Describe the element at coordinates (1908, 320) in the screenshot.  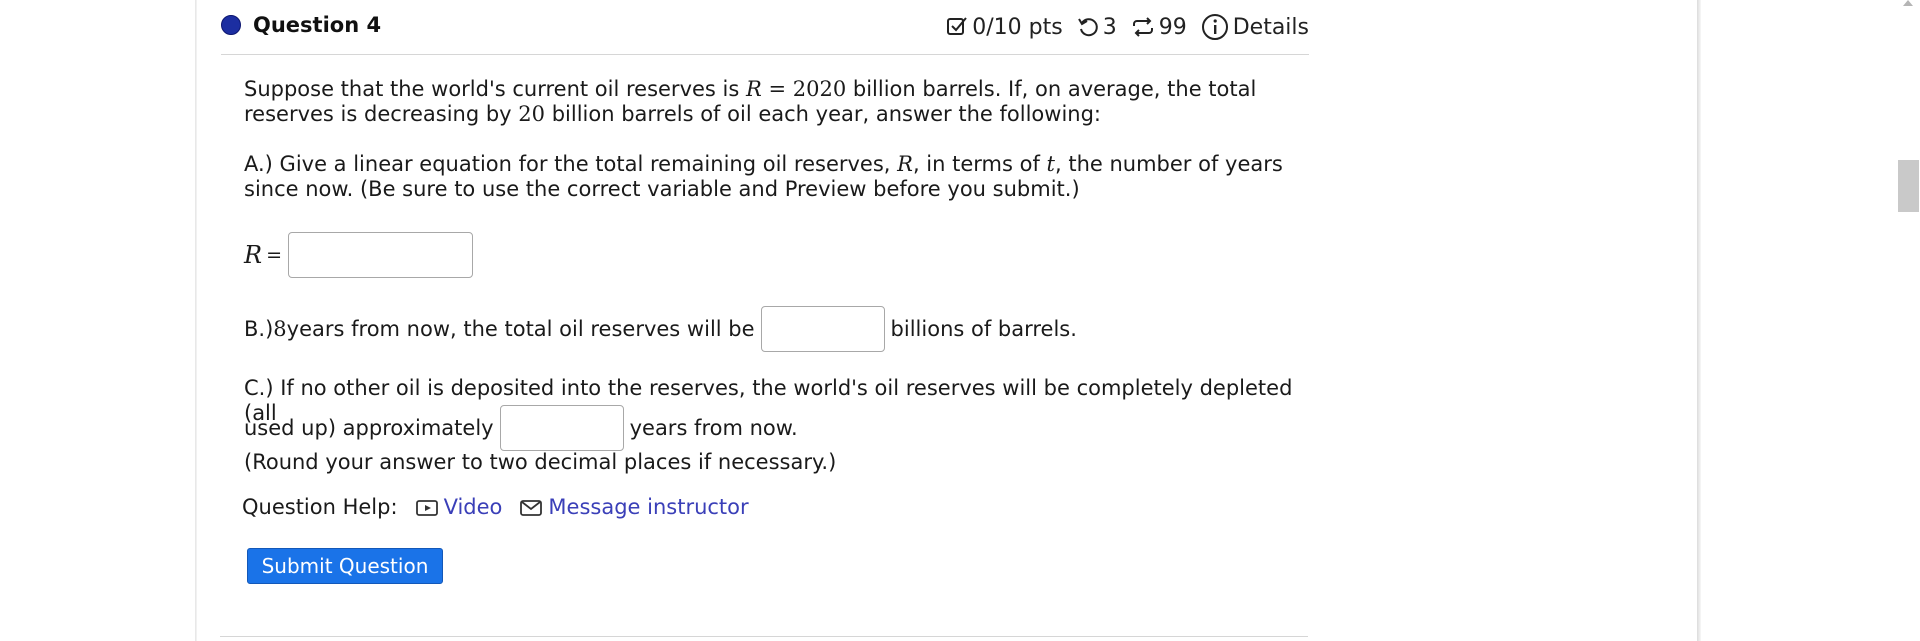
I see `scrollbar` at that location.